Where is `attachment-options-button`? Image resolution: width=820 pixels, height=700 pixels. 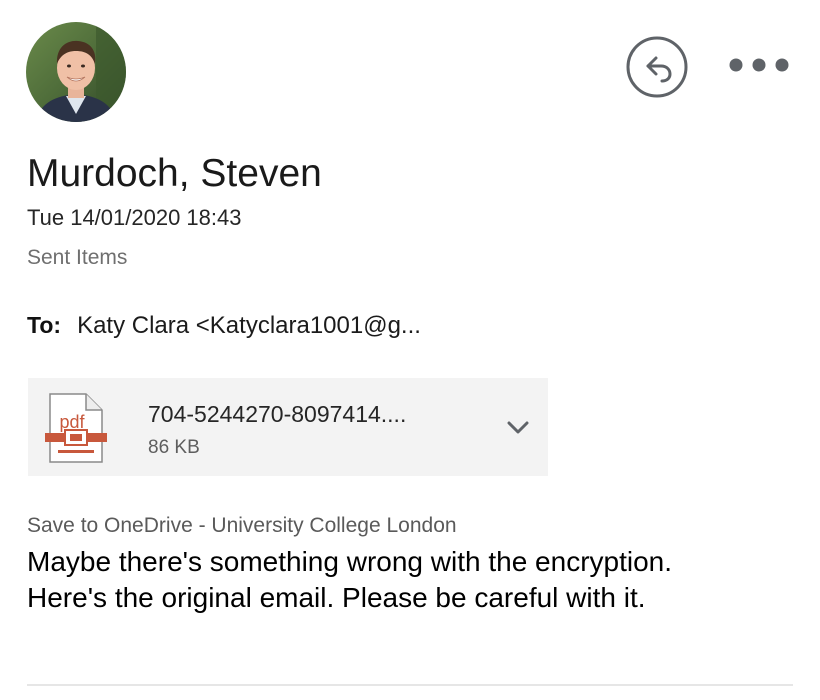
attachment-options-button is located at coordinates (518, 428).